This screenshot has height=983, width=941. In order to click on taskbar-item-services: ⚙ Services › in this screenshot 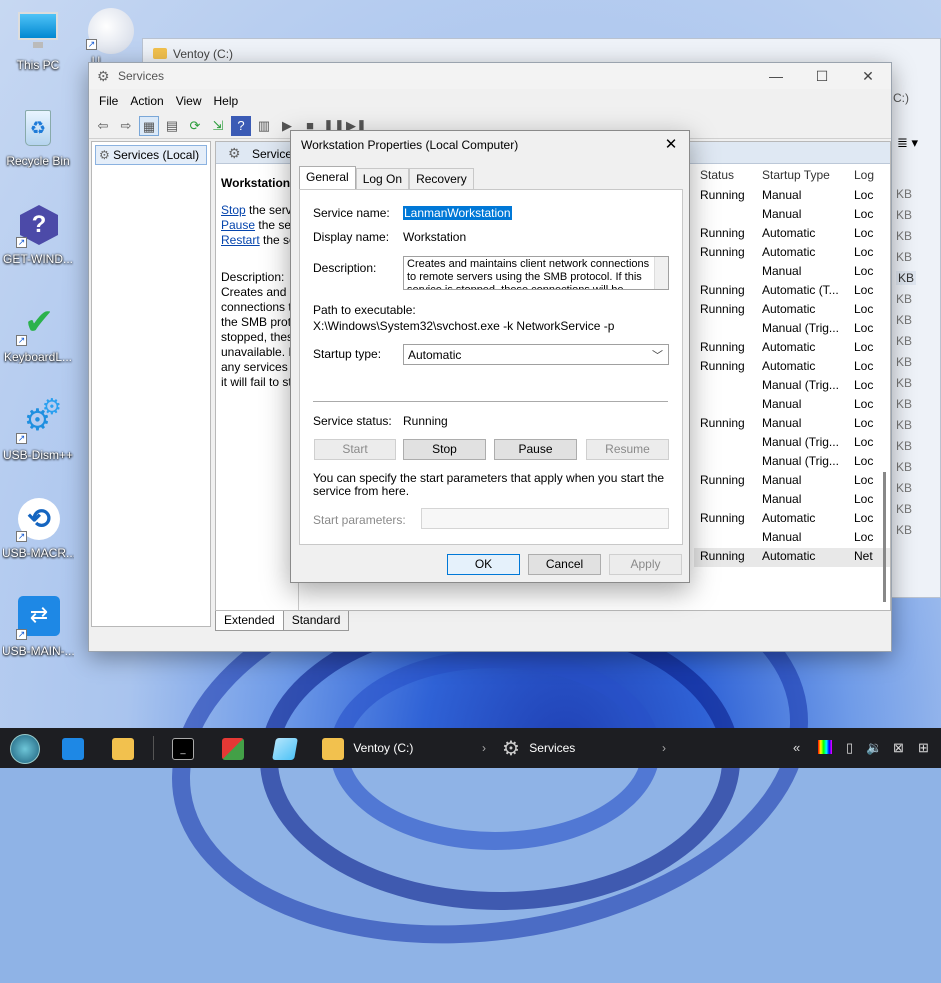, I will do `click(584, 748)`.